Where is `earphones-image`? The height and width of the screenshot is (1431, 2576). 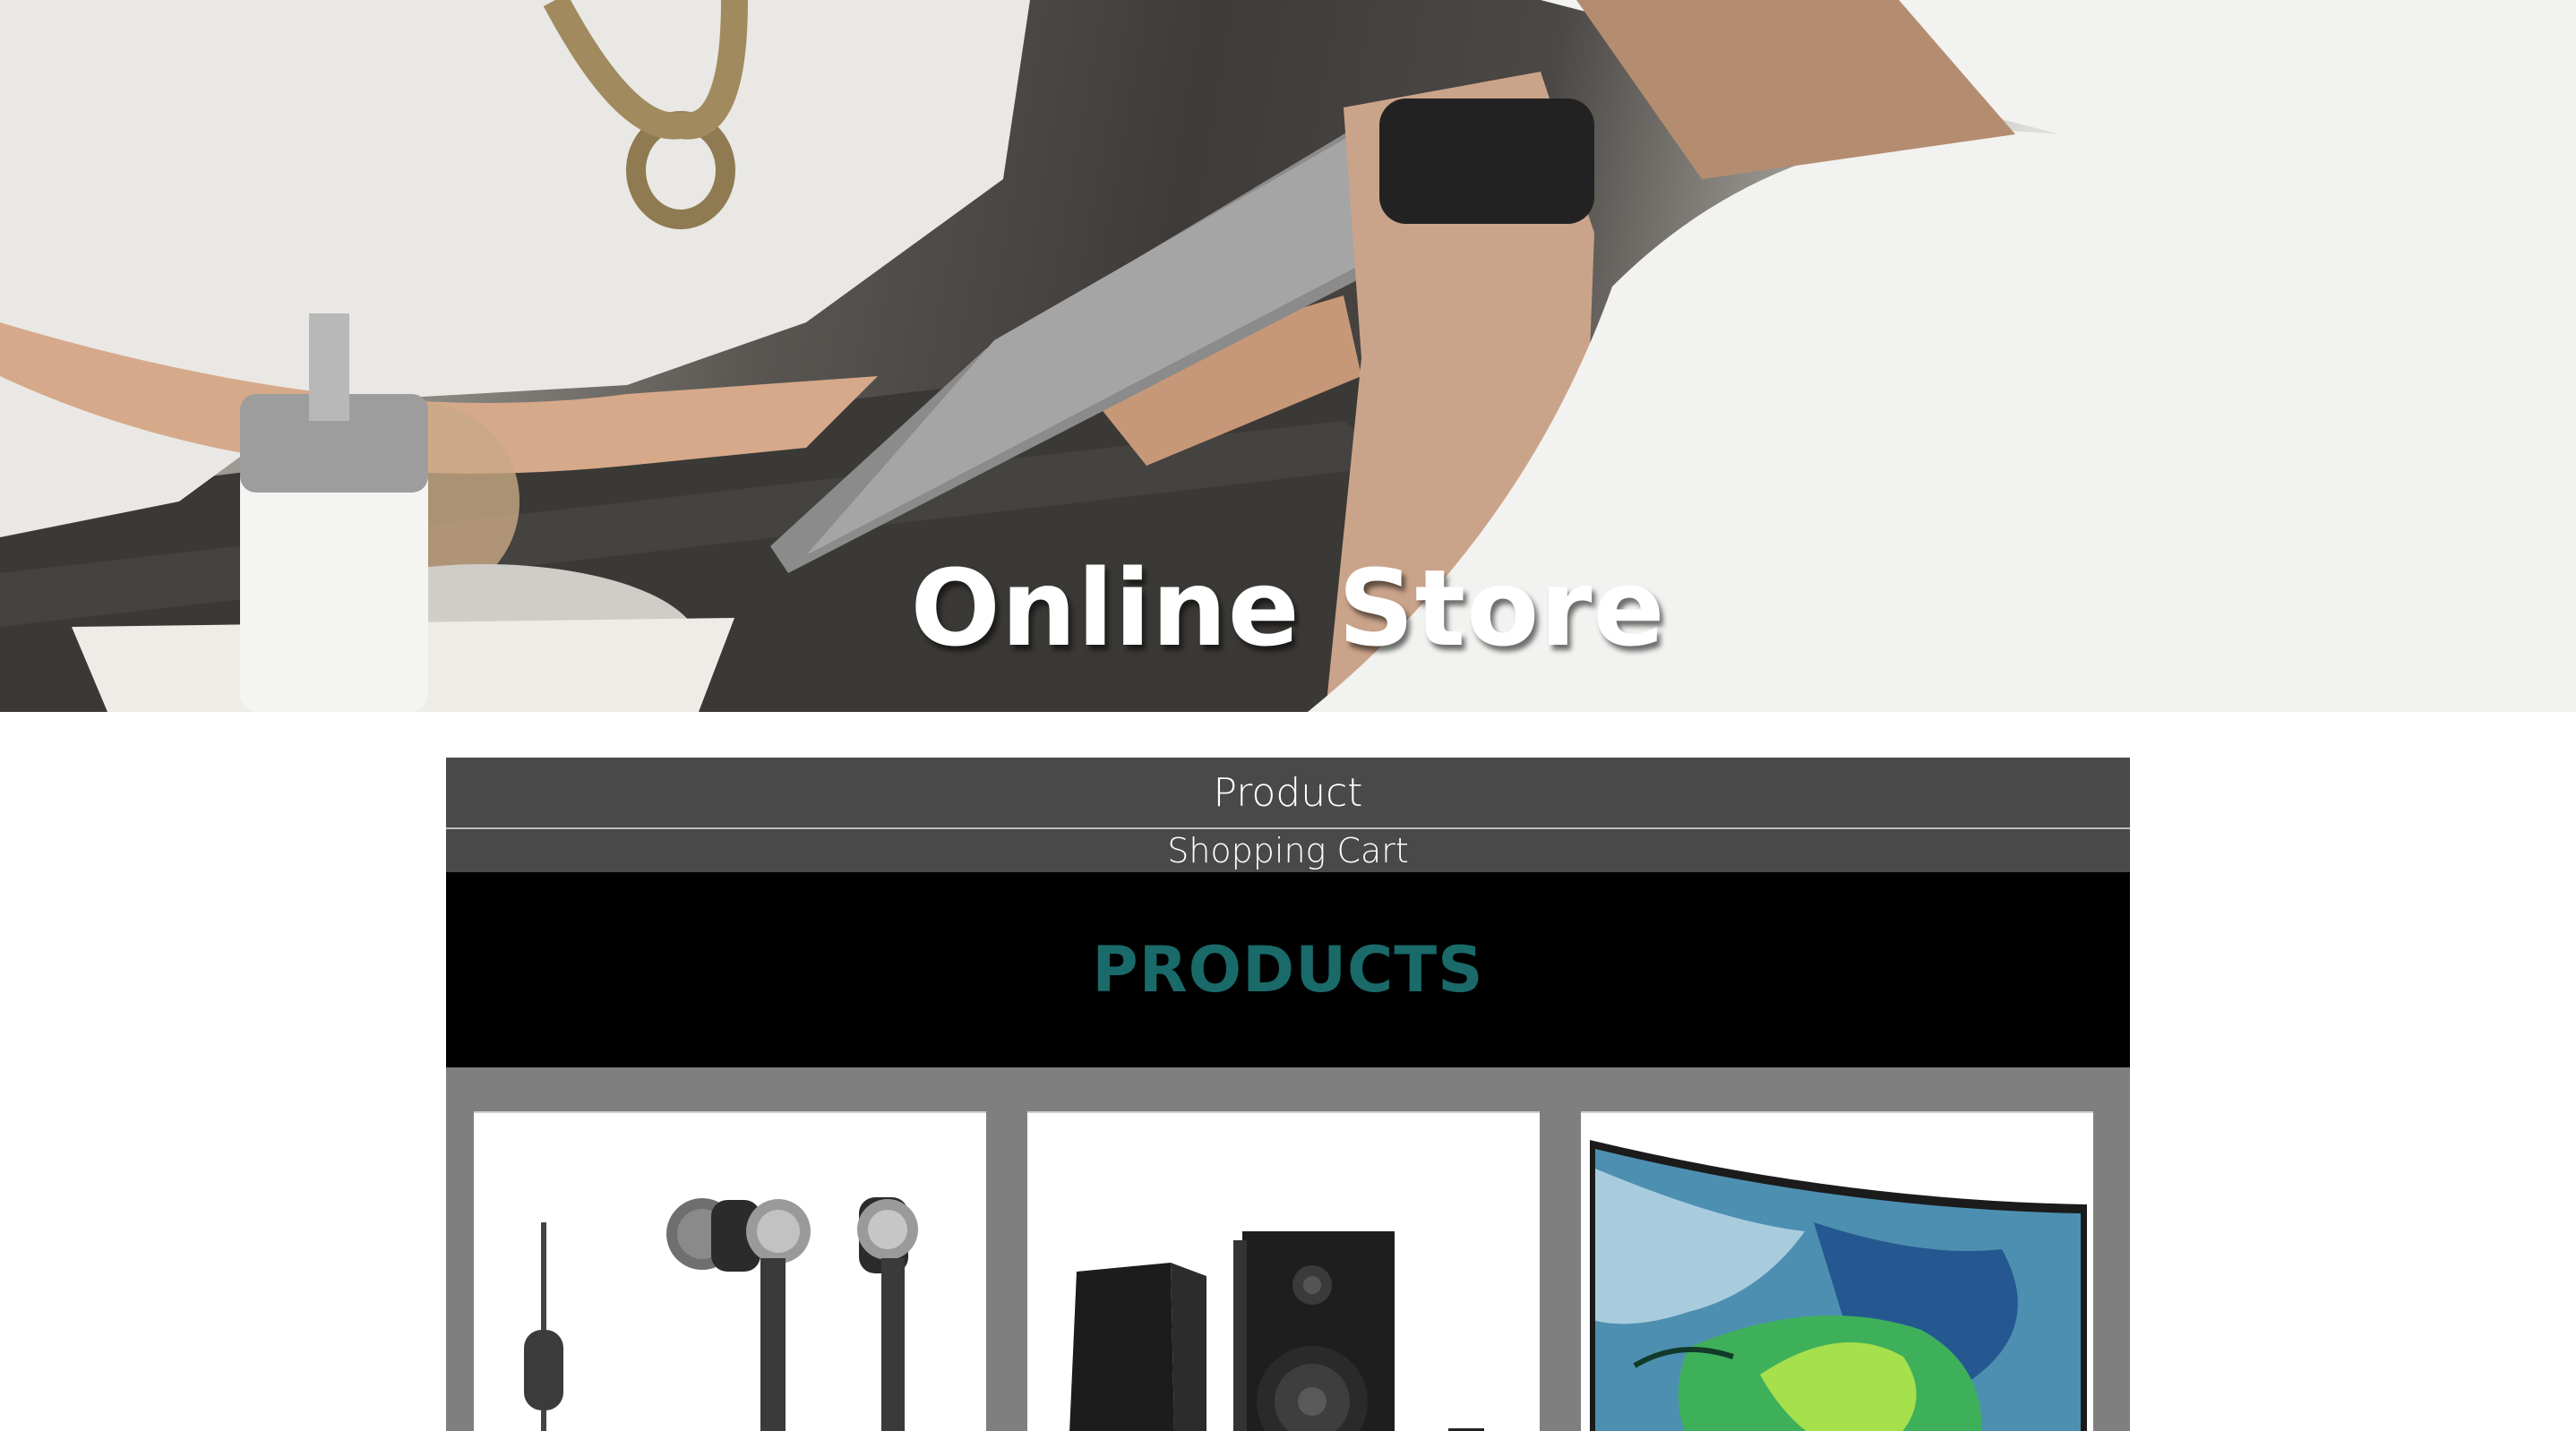 earphones-image is located at coordinates (730, 1273).